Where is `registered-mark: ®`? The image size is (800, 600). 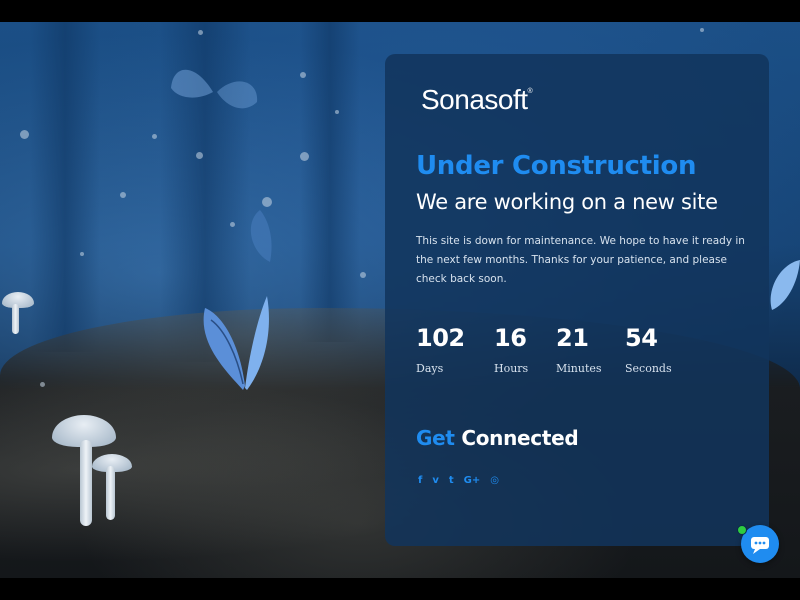 registered-mark: ® is located at coordinates (530, 91).